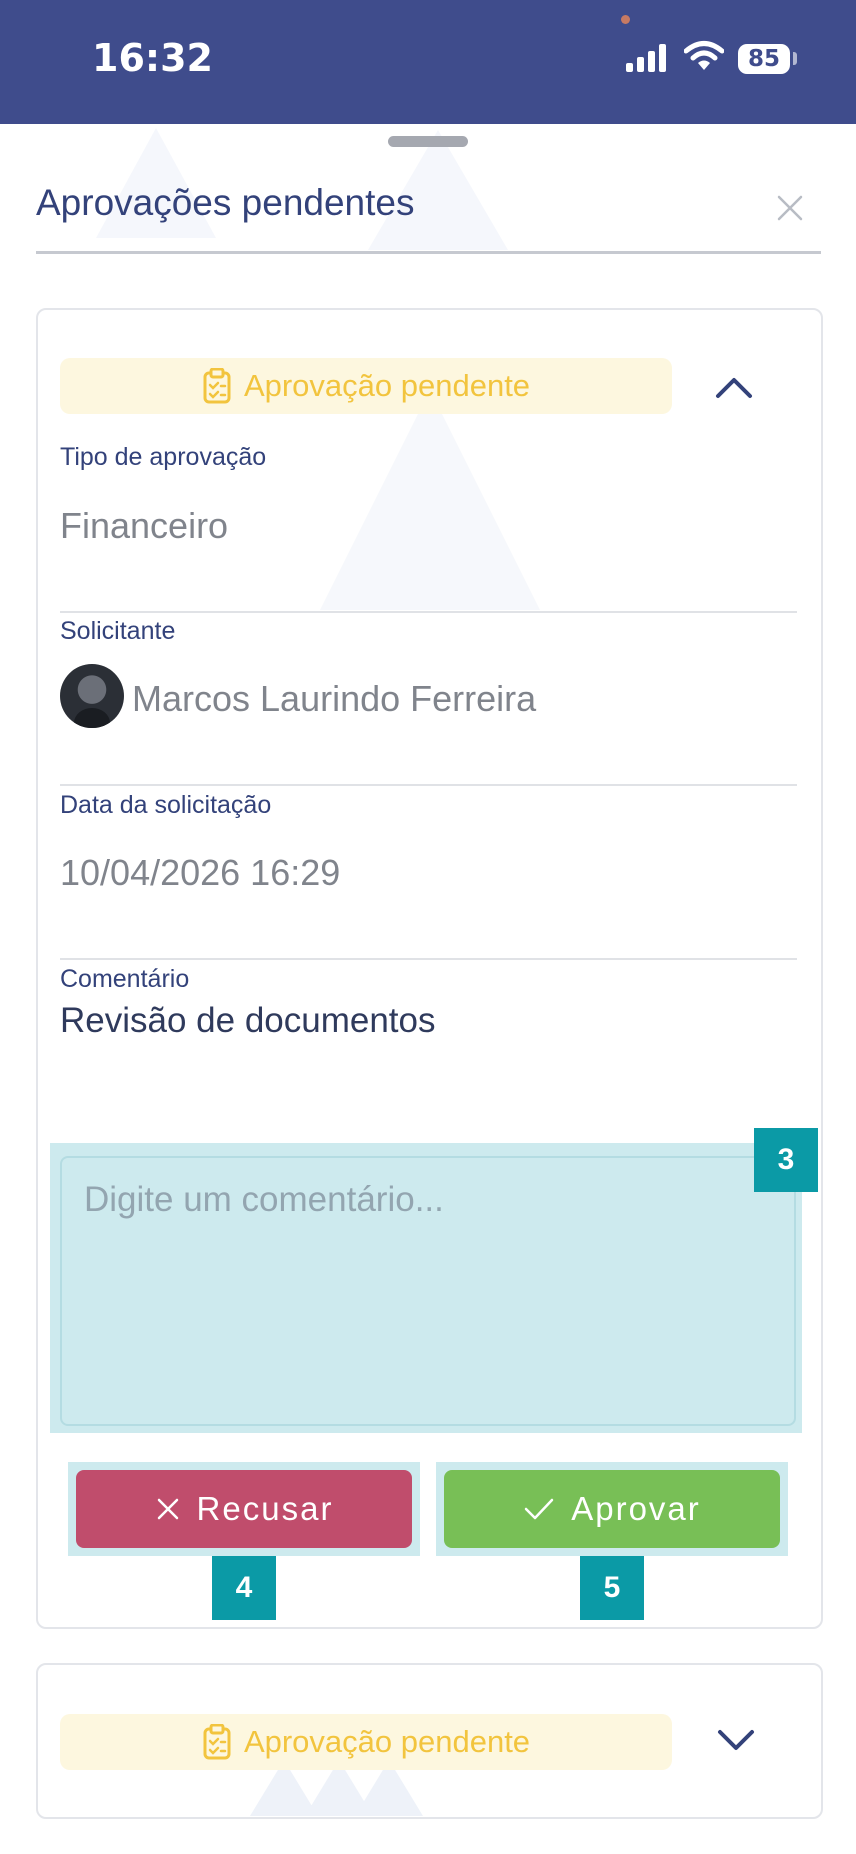  What do you see at coordinates (736, 1740) in the screenshot?
I see `chevron-down-icon` at bounding box center [736, 1740].